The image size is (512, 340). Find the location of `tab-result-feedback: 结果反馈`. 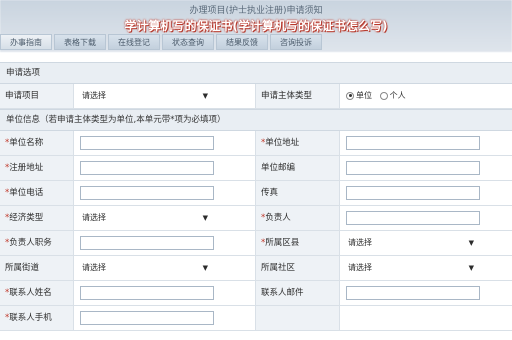

tab-result-feedback: 结果反馈 is located at coordinates (242, 42).